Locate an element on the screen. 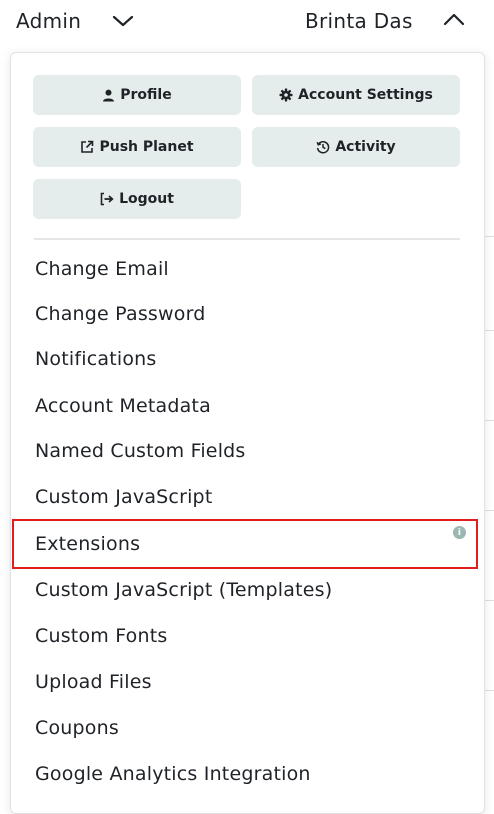  profile-button: Profile is located at coordinates (137, 95).